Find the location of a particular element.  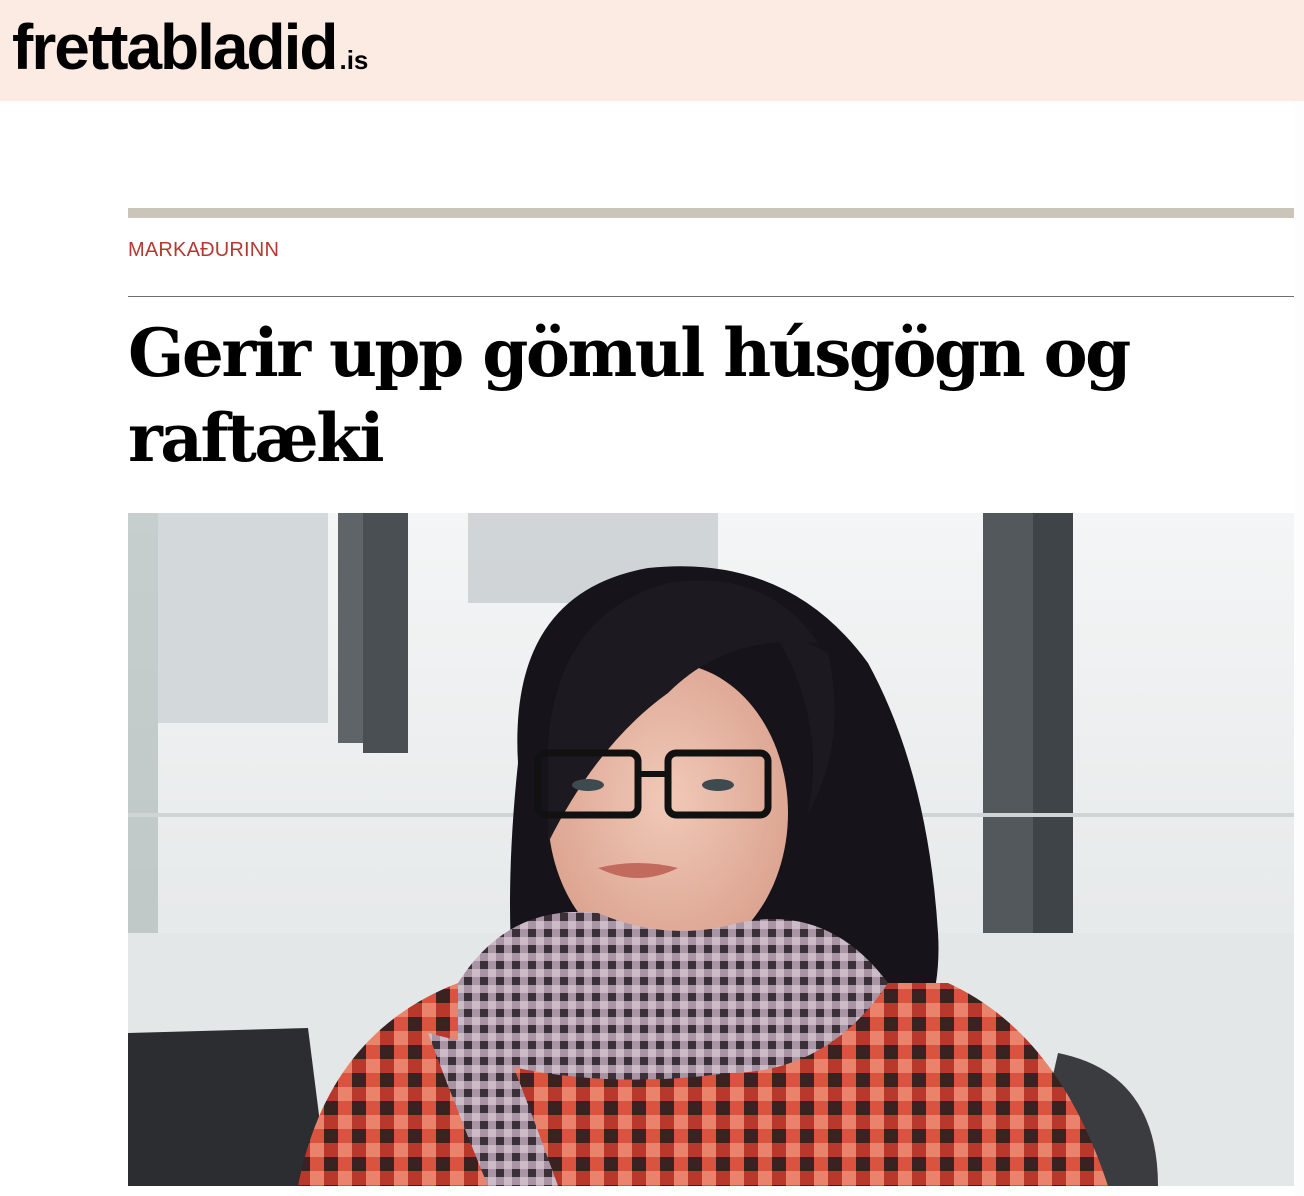

site-logo: frettabladid .is is located at coordinates (190, 53).